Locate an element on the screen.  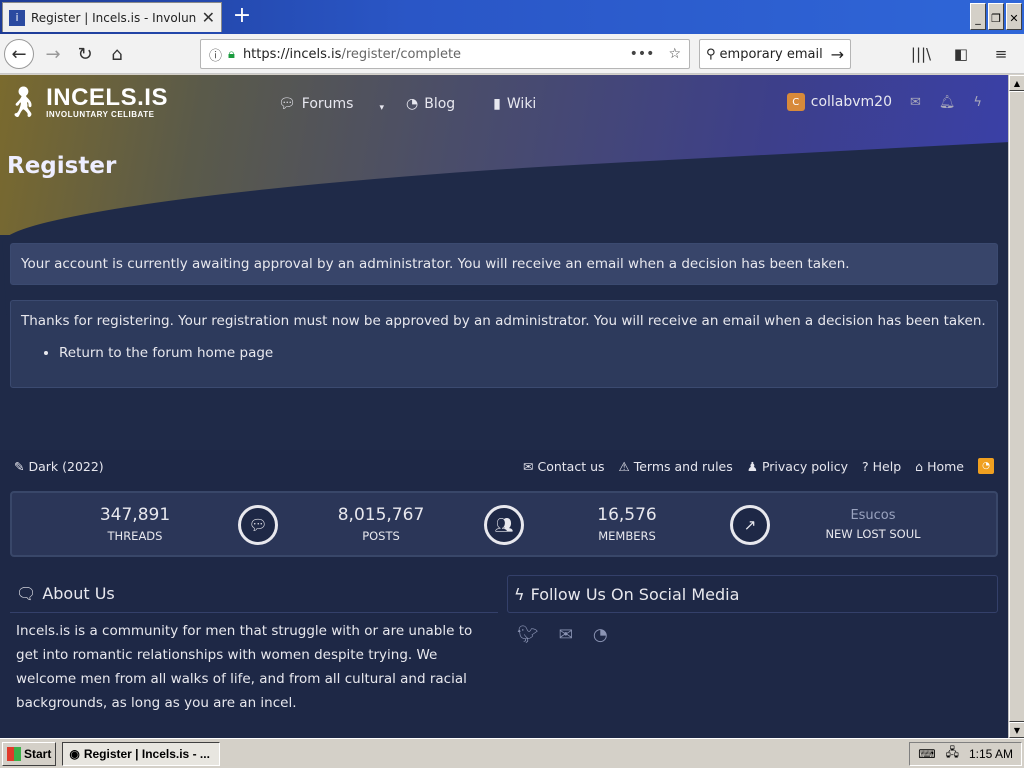
bookmark-star-icon: ☆ is located at coordinates (674, 54).